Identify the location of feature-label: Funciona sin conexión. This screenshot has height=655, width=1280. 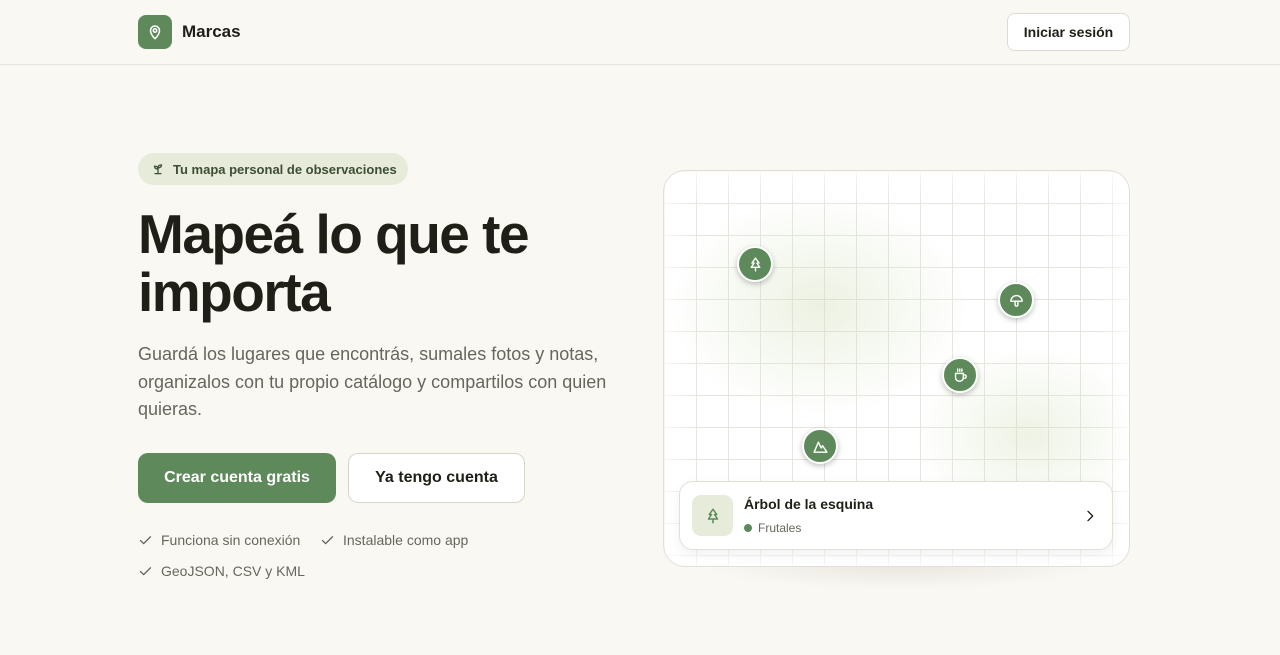
(231, 540).